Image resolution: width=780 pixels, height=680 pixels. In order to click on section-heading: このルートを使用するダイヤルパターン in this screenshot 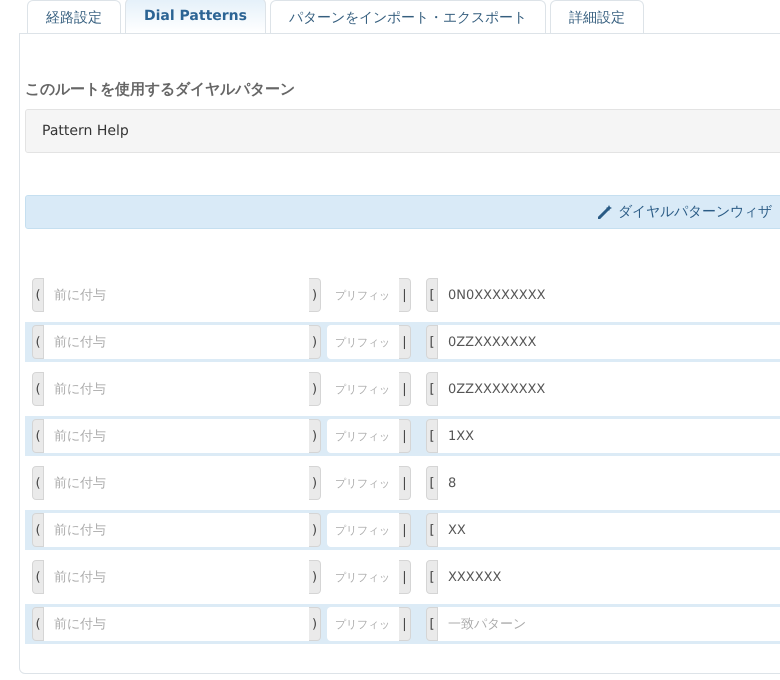, I will do `click(160, 89)`.